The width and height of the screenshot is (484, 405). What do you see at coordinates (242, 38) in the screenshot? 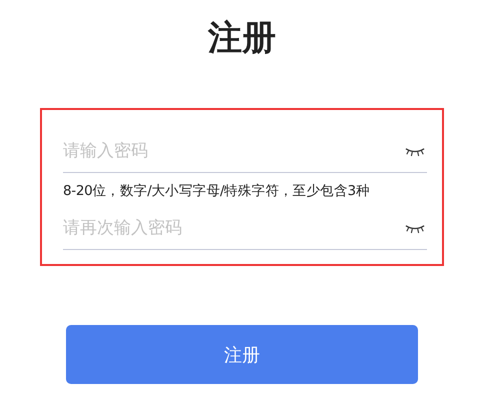
I see `page-title: 注册` at bounding box center [242, 38].